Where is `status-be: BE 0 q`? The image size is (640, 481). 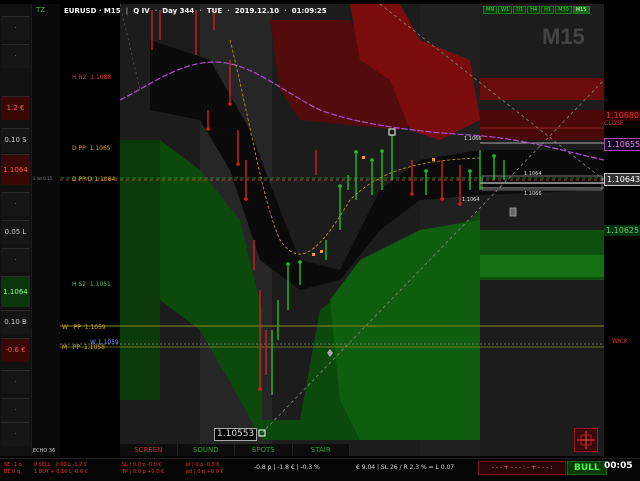 status-be: BE 0 q is located at coordinates (12, 472).